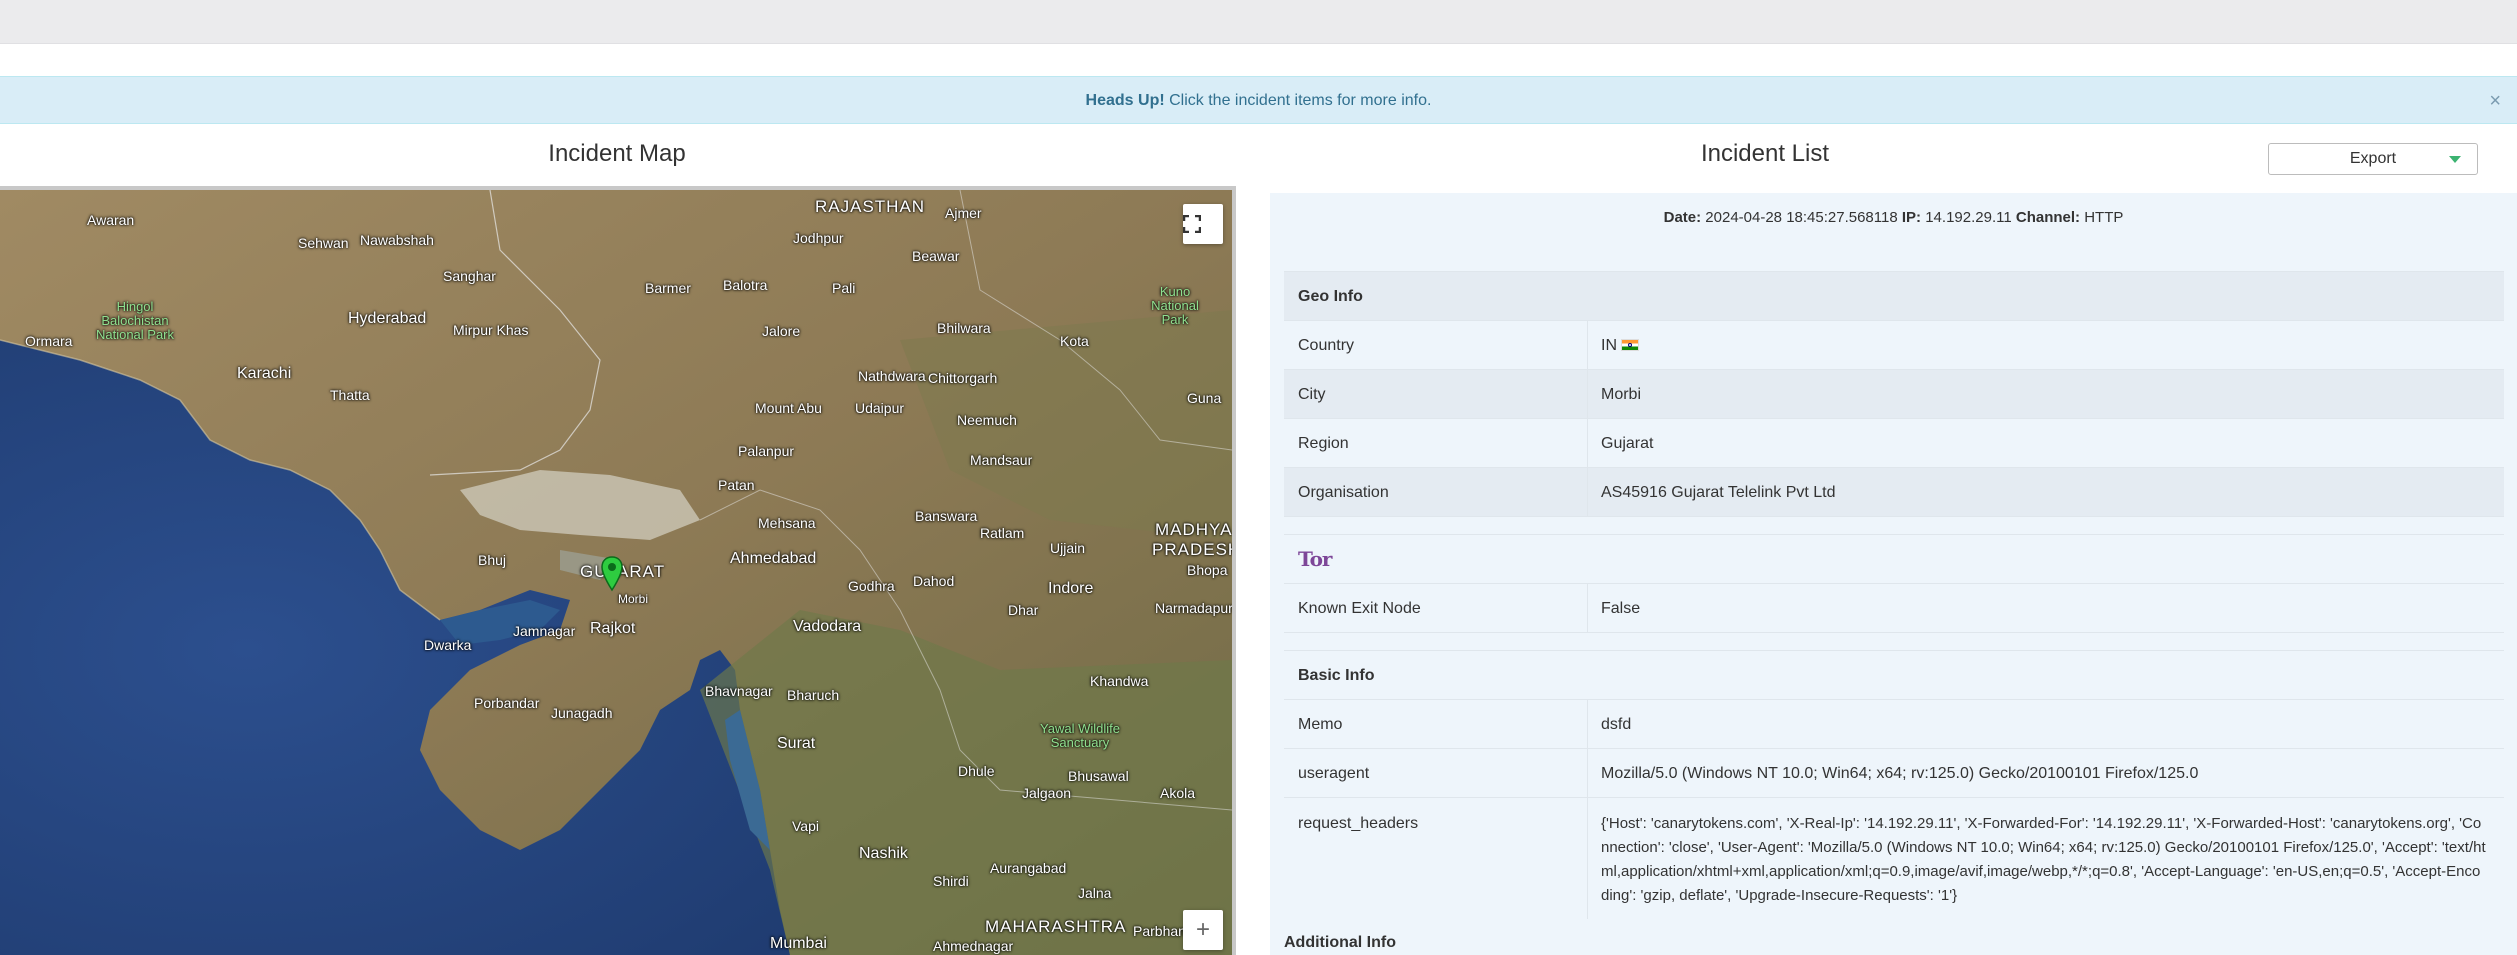 Image resolution: width=2517 pixels, height=955 pixels. Describe the element at coordinates (987, 420) in the screenshot. I see `map-label-neemuch: Neemuch` at that location.